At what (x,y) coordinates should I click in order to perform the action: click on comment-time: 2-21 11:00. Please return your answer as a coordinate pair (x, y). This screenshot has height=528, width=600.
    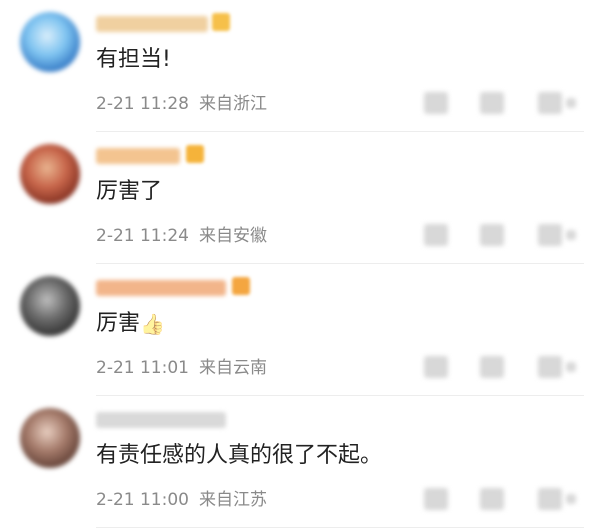
    Looking at the image, I should click on (142, 500).